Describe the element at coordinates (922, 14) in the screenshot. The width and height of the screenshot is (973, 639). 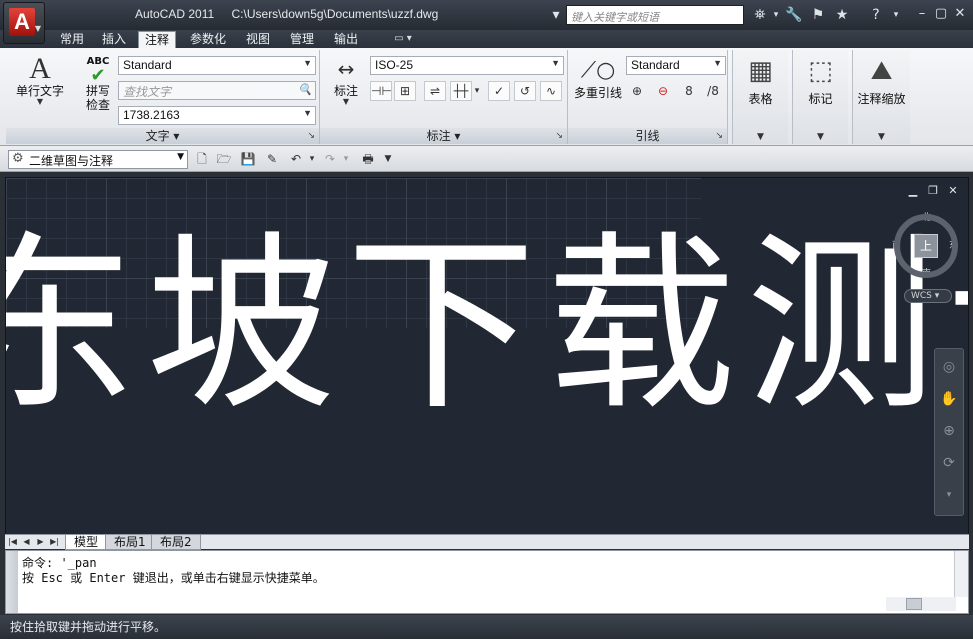
I see `minimize-button: –` at that location.